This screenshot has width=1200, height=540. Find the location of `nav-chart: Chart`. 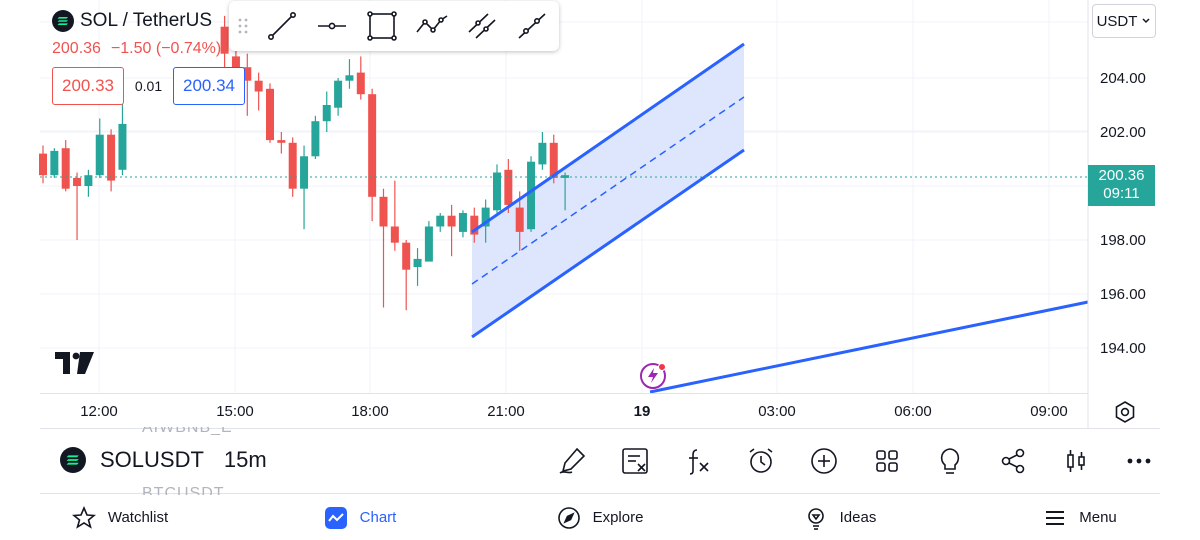

nav-chart: Chart is located at coordinates (360, 517).